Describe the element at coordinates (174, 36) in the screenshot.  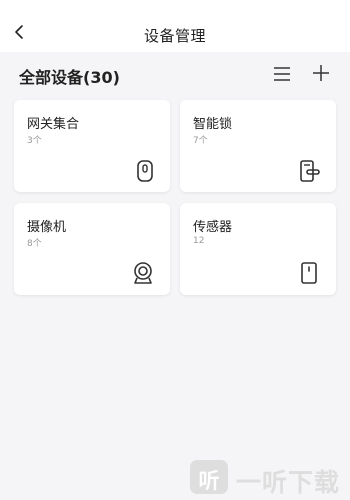
I see `page-title: 设备管理` at that location.